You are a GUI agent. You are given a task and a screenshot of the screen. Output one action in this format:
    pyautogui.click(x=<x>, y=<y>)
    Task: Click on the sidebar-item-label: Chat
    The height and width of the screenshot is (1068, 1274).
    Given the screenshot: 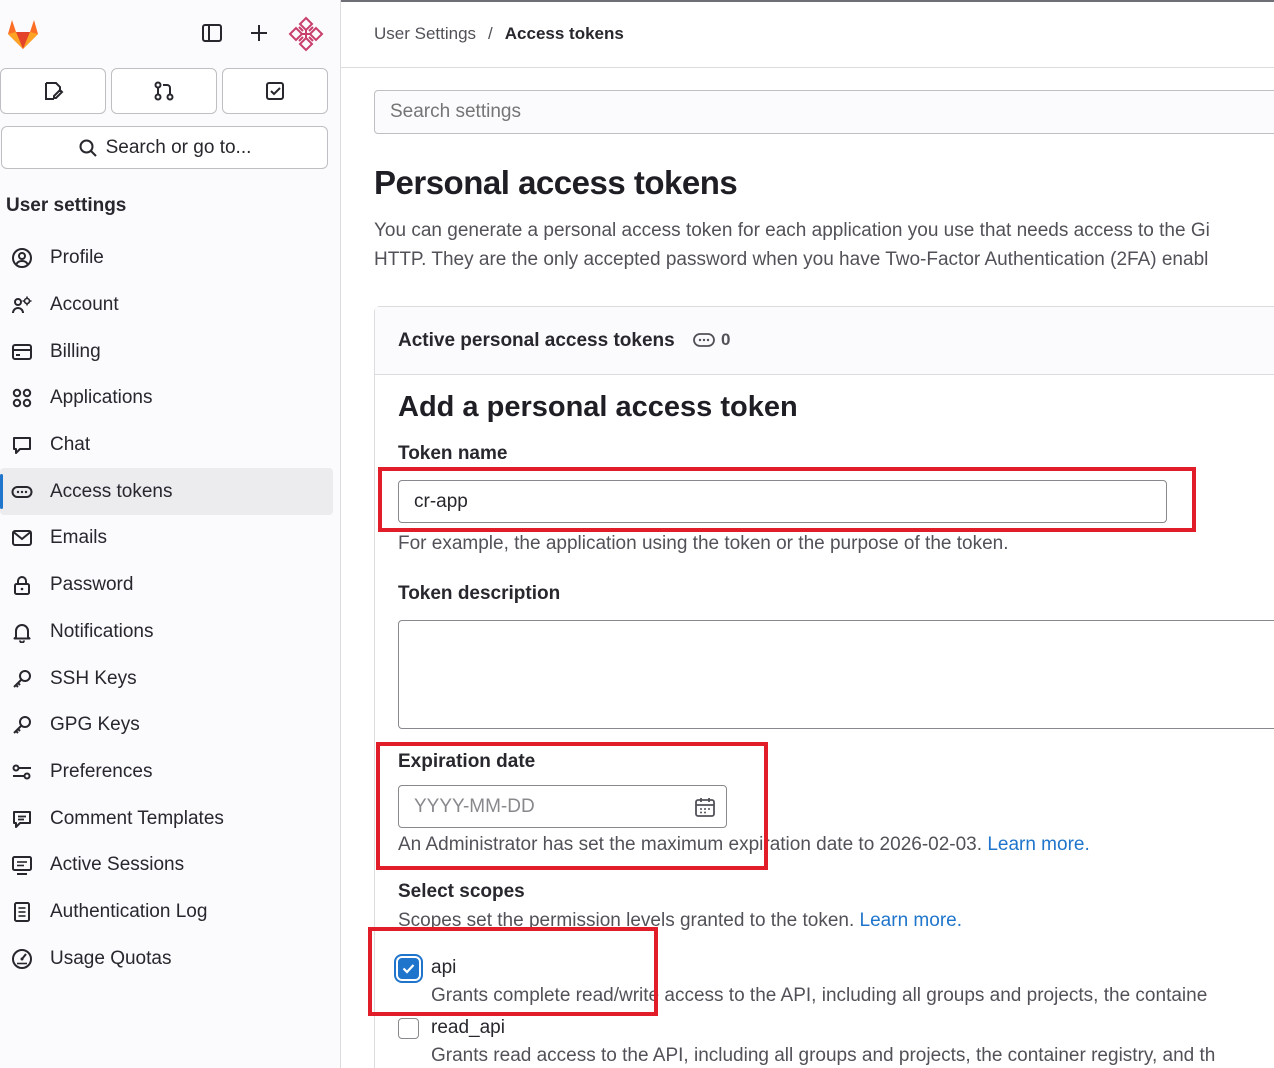 What is the action you would take?
    pyautogui.click(x=70, y=445)
    